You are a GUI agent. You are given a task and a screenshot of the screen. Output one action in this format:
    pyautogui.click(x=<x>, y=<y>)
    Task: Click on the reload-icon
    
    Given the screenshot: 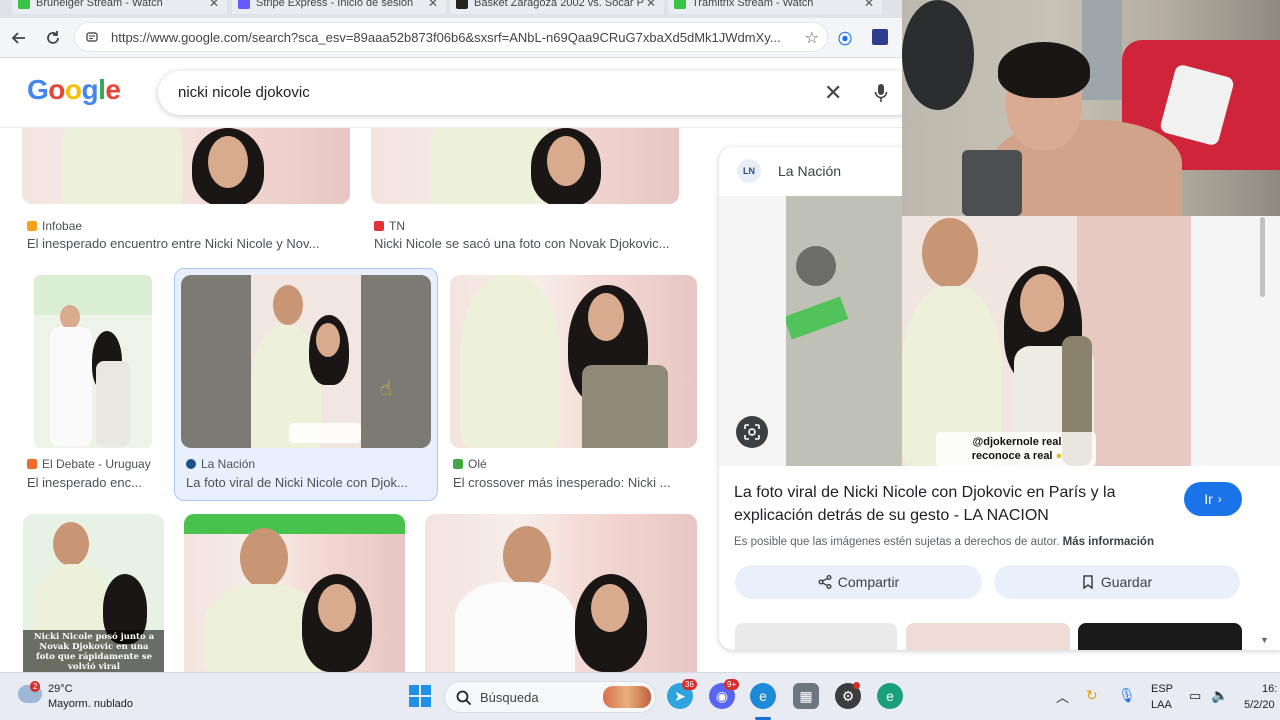 What is the action you would take?
    pyautogui.click(x=53, y=37)
    